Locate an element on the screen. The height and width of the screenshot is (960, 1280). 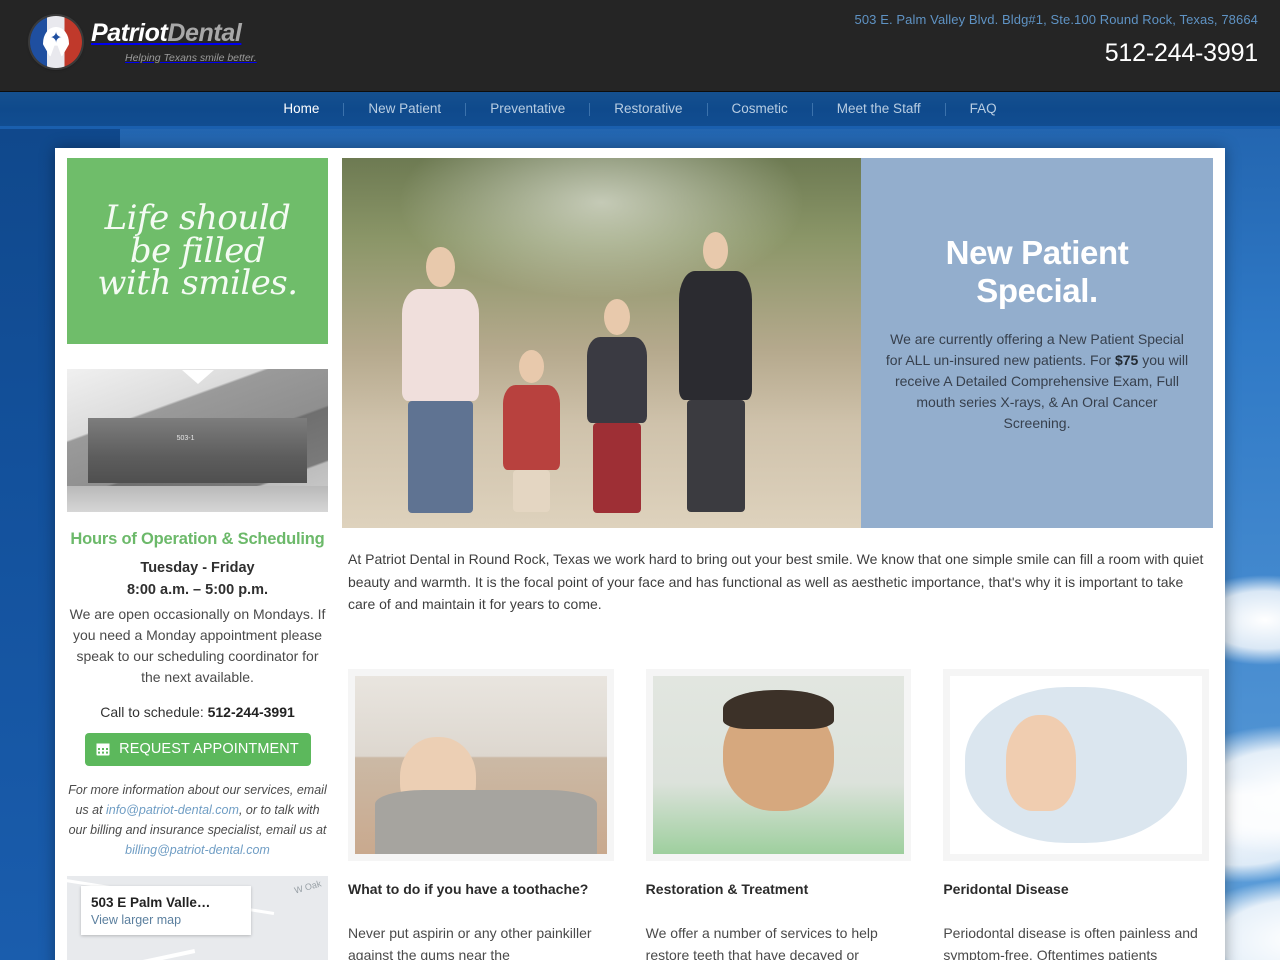
view-larger-map-link: View larger map is located at coordinates (166, 920).